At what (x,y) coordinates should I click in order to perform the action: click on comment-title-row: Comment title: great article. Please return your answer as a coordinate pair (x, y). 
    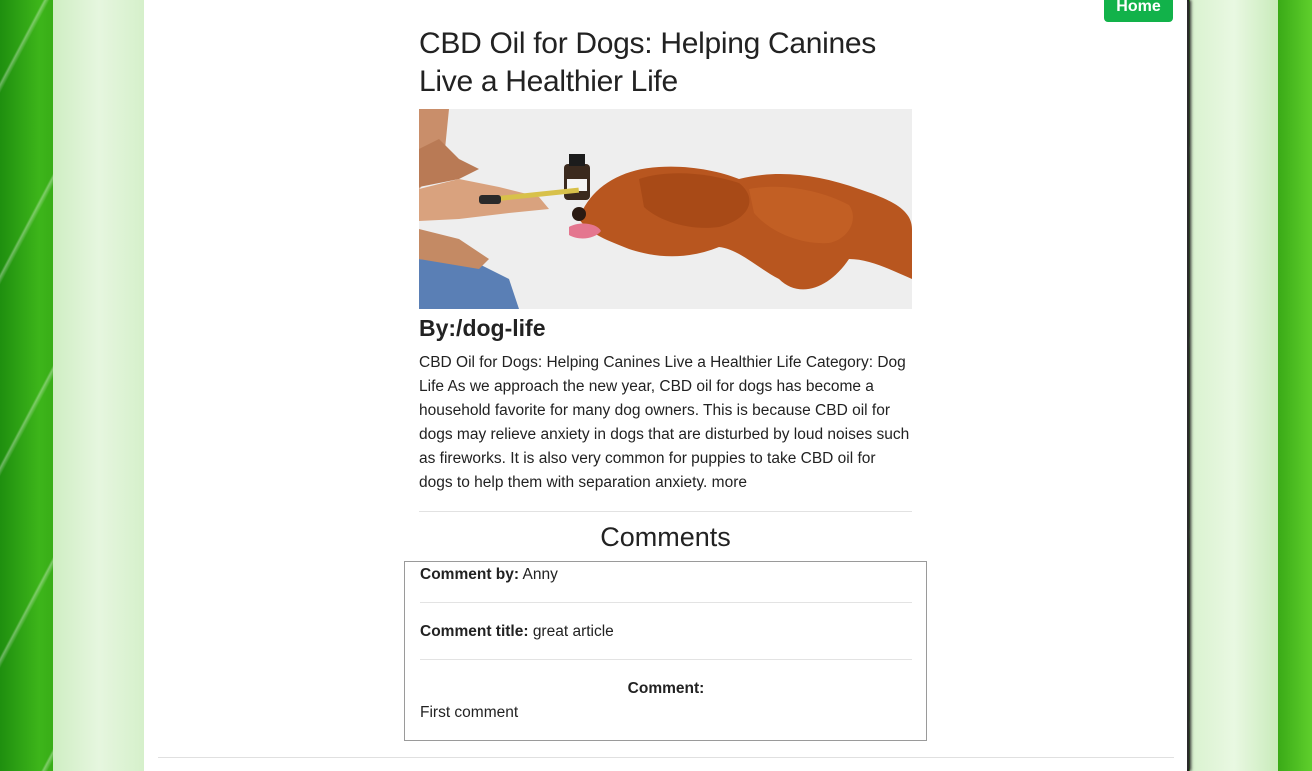
    Looking at the image, I should click on (666, 632).